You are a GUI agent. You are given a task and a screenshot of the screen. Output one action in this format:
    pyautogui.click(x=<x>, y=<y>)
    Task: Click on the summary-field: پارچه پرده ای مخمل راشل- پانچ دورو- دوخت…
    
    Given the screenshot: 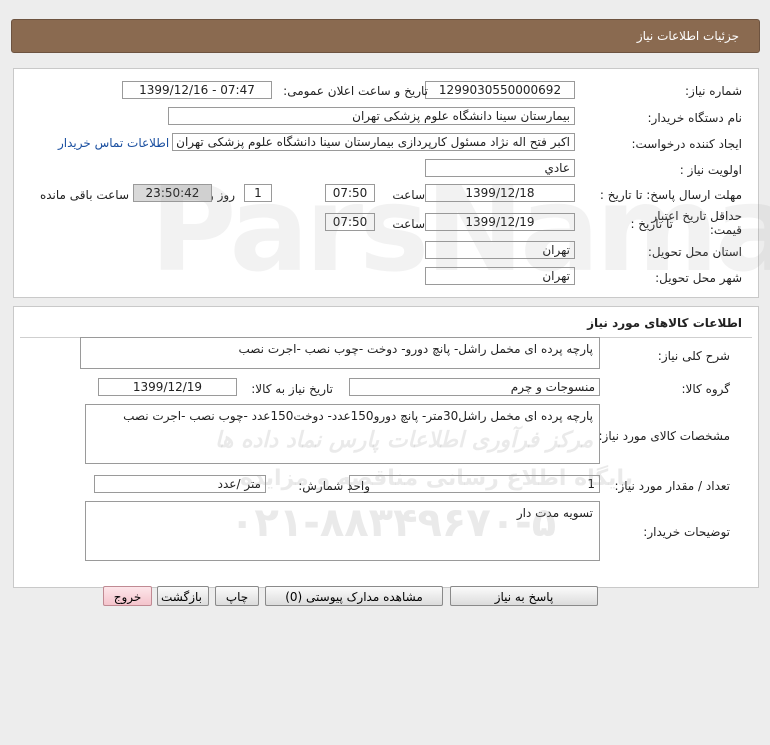 What is the action you would take?
    pyautogui.click(x=340, y=353)
    